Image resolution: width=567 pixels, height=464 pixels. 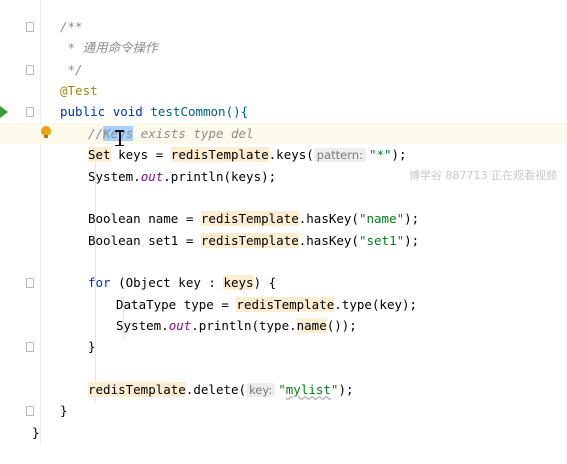 I want to click on text-cursor-icon, so click(x=119, y=138).